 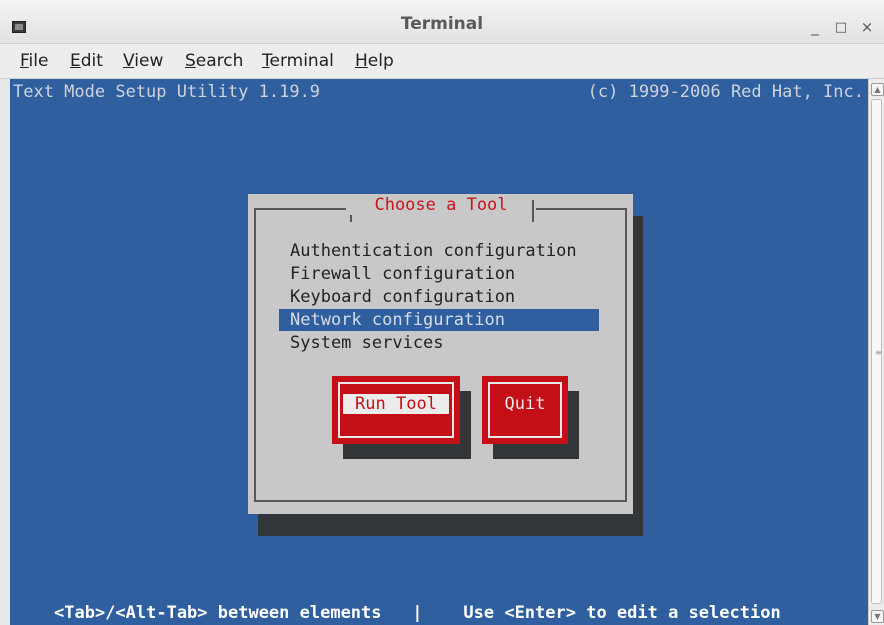 I want to click on menu-terminal: Terminal, so click(x=298, y=61).